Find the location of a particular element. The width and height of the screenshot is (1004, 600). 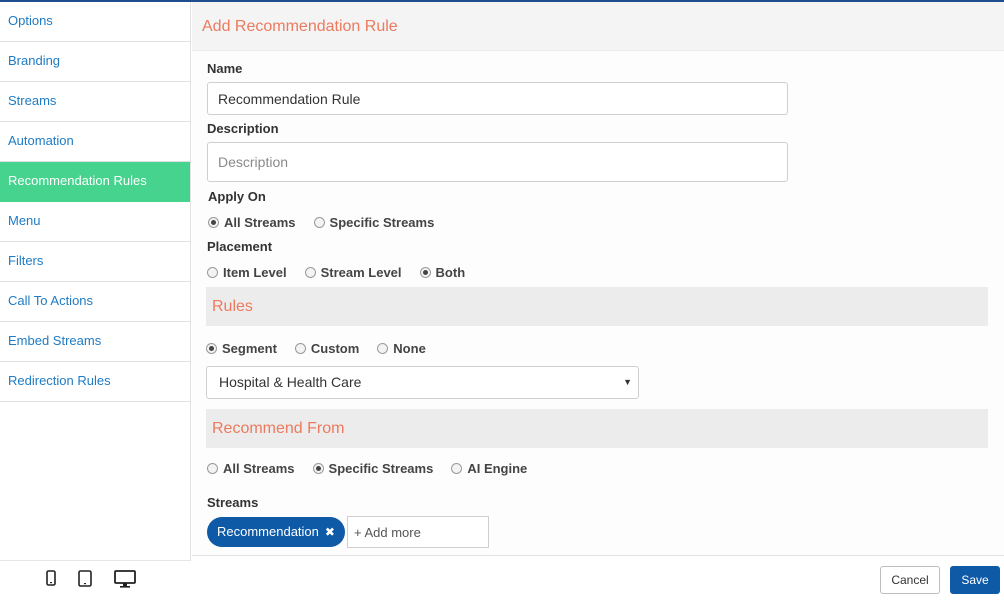

cancel-button: Cancel is located at coordinates (910, 580).